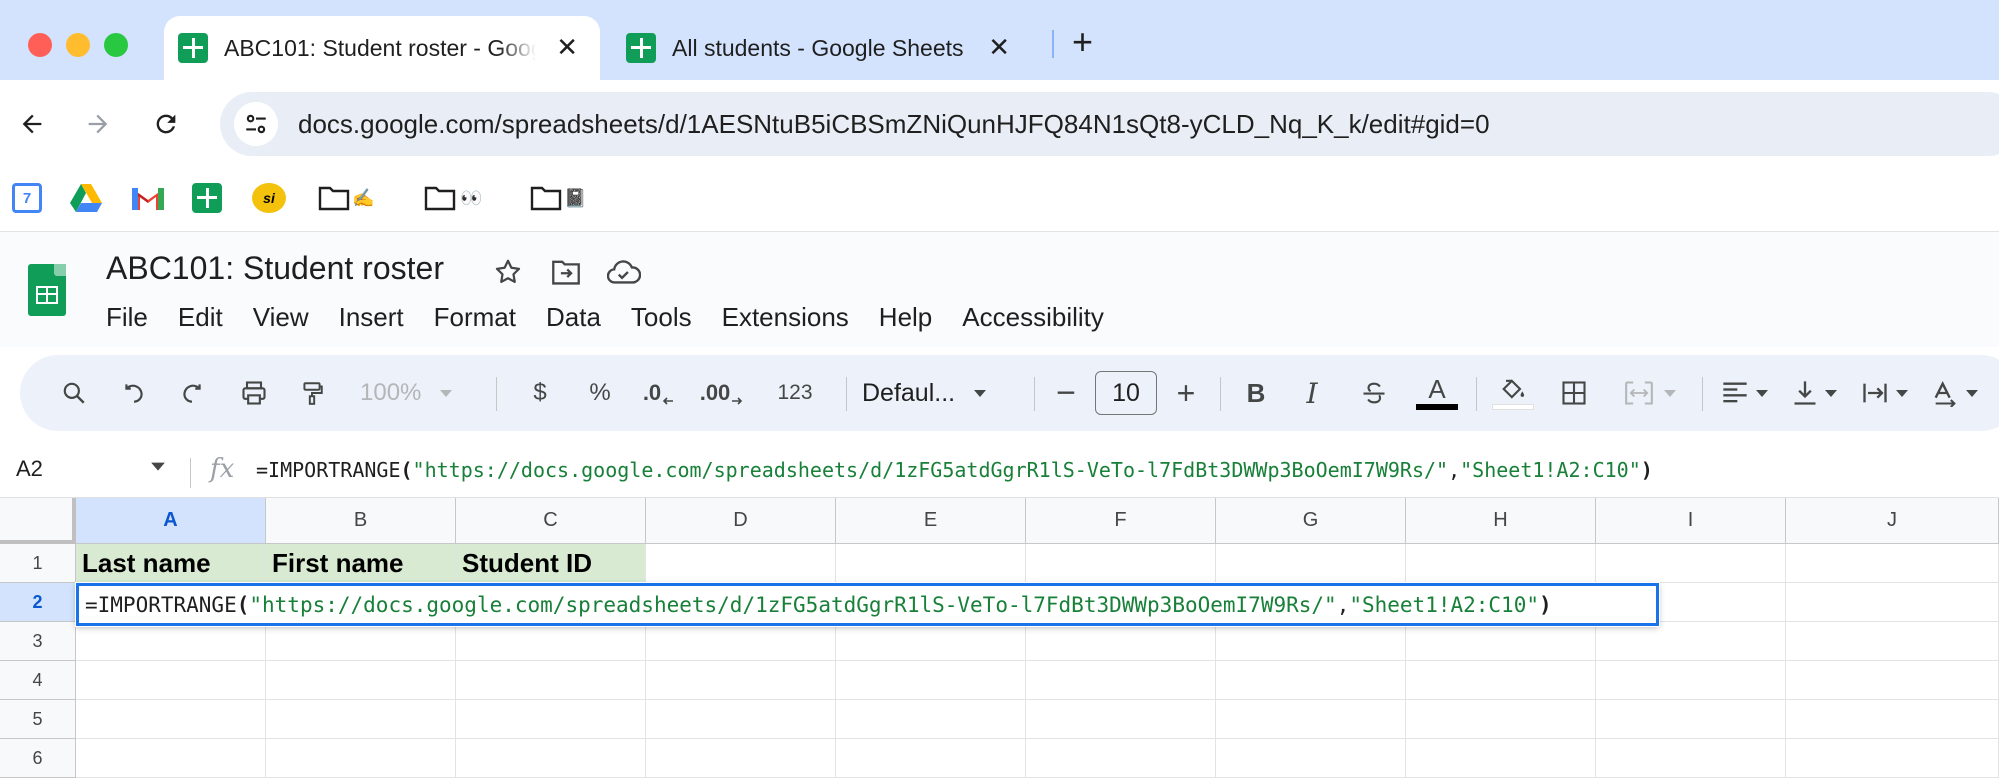 The image size is (1999, 781). What do you see at coordinates (931, 521) in the screenshot?
I see `column-header-e: E` at bounding box center [931, 521].